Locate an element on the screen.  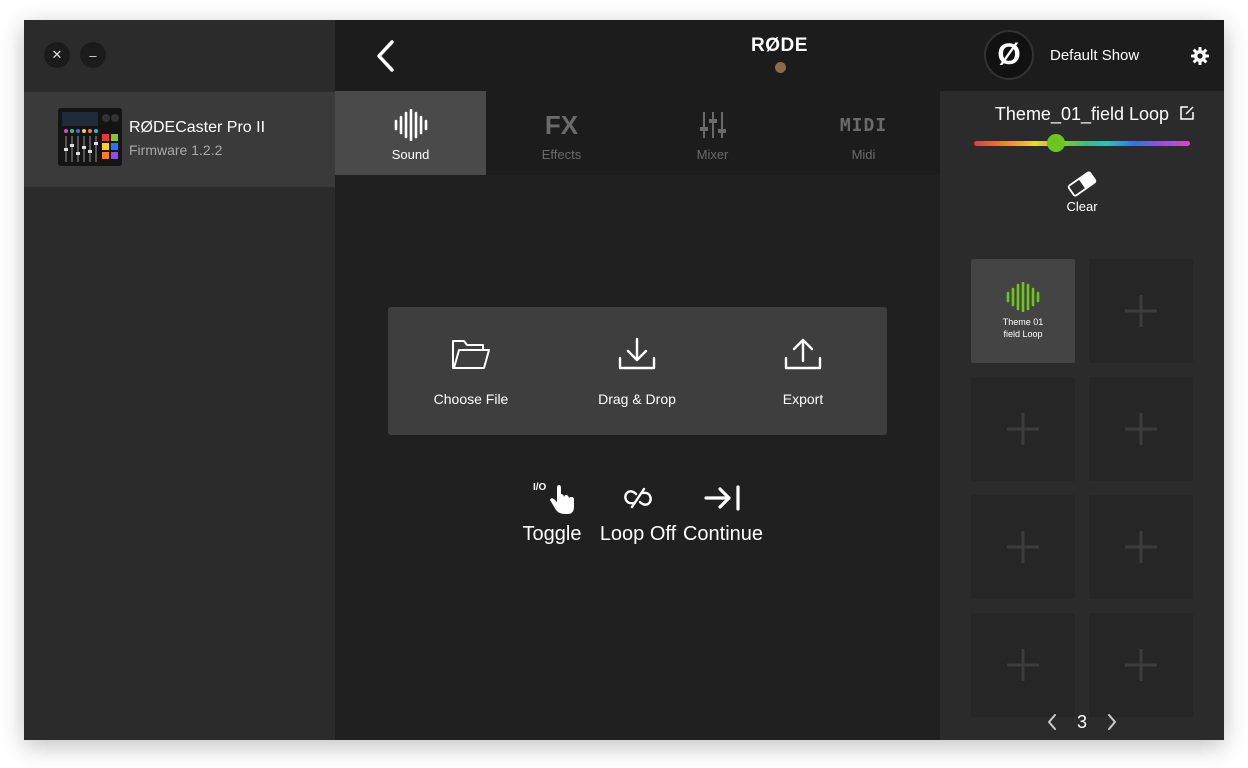
pad-1: Theme 01 field Loop is located at coordinates (1023, 311).